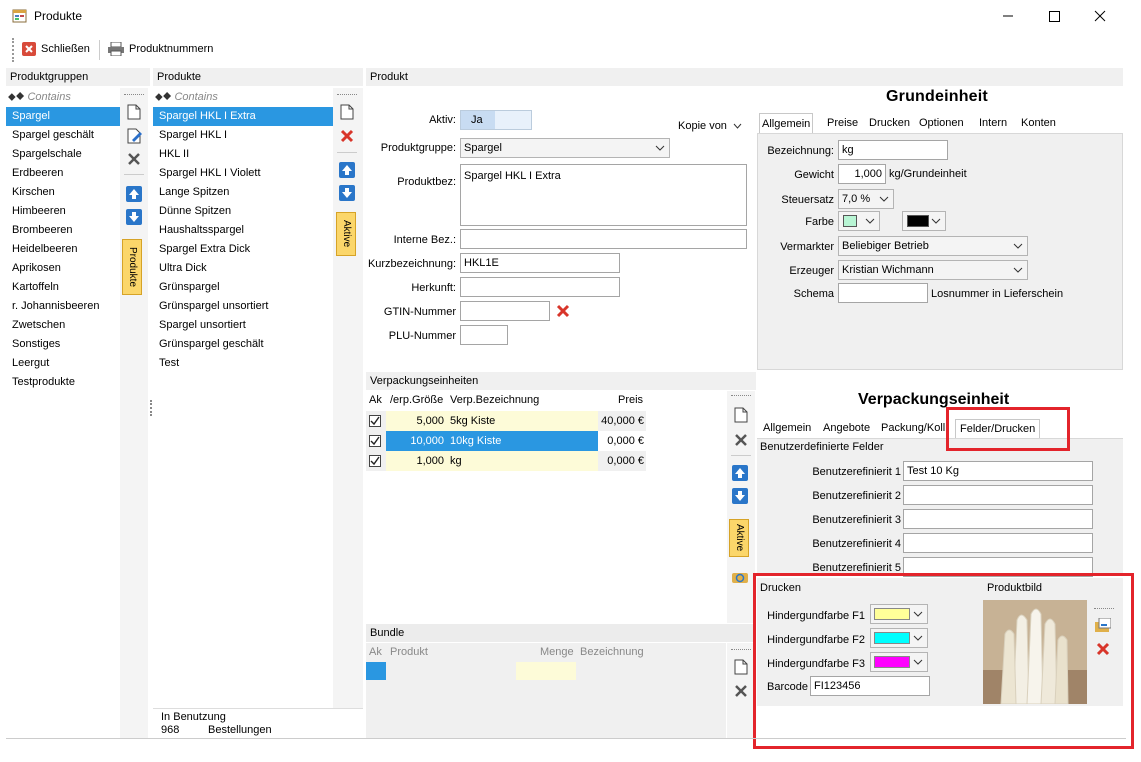 Image resolution: width=1141 pixels, height=762 pixels. What do you see at coordinates (998, 428) in the screenshot?
I see `tab-verp-3: Felder/Drucken` at bounding box center [998, 428].